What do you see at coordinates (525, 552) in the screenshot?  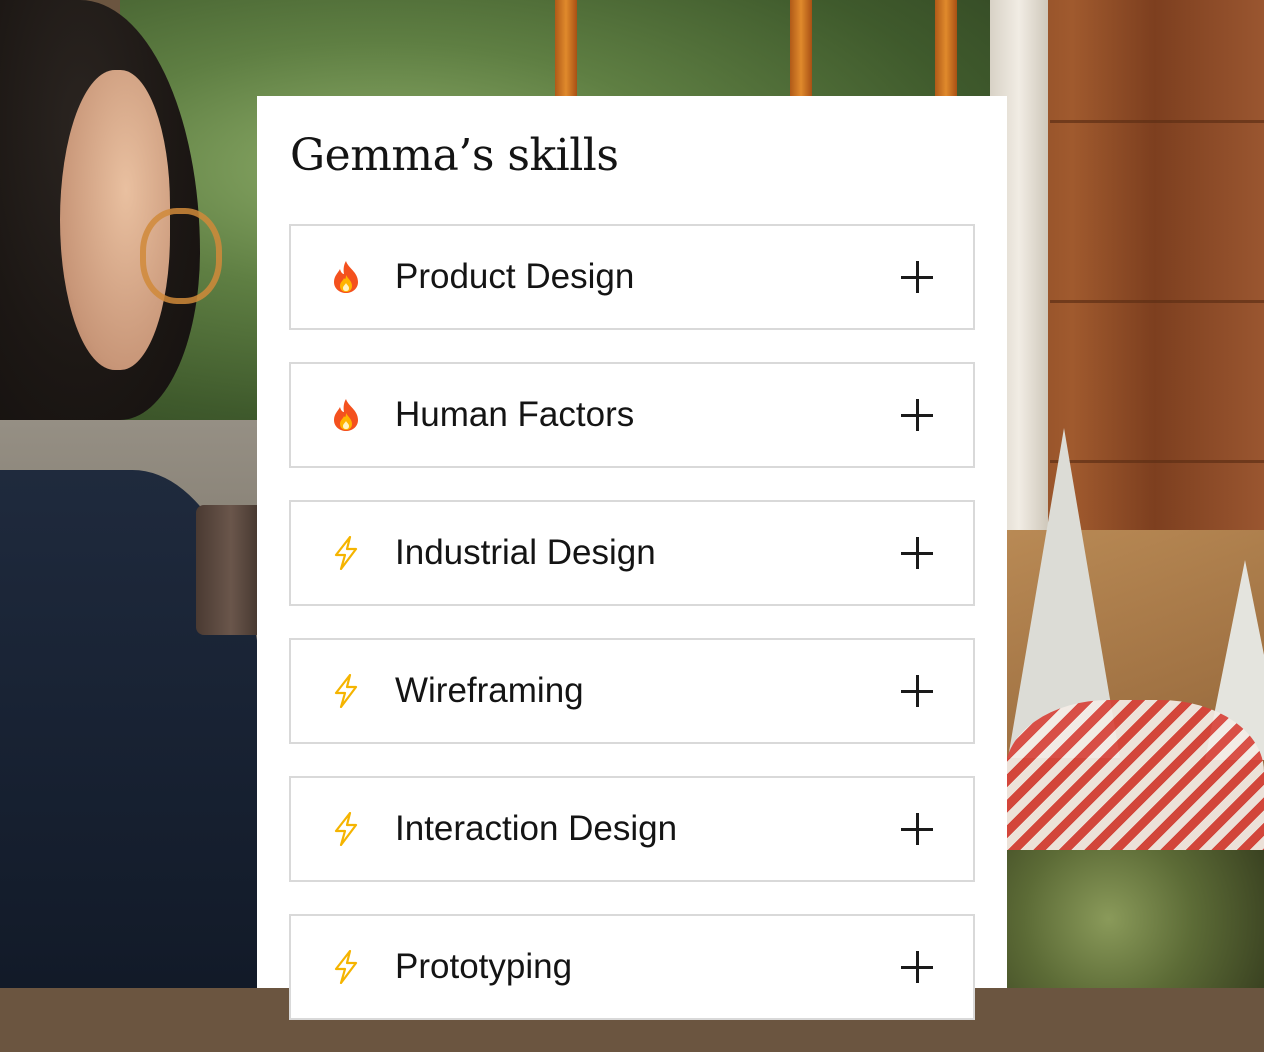 I see `skill-label: Industrial Design` at bounding box center [525, 552].